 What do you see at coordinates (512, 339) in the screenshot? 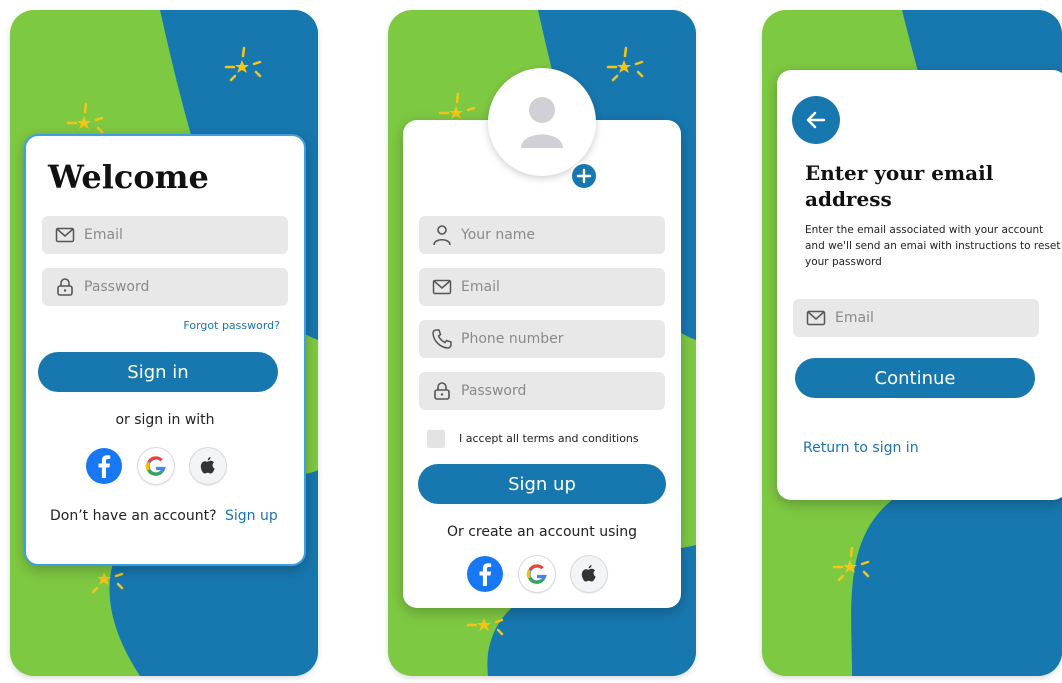
I see `phone-placeholder: Phone number` at bounding box center [512, 339].